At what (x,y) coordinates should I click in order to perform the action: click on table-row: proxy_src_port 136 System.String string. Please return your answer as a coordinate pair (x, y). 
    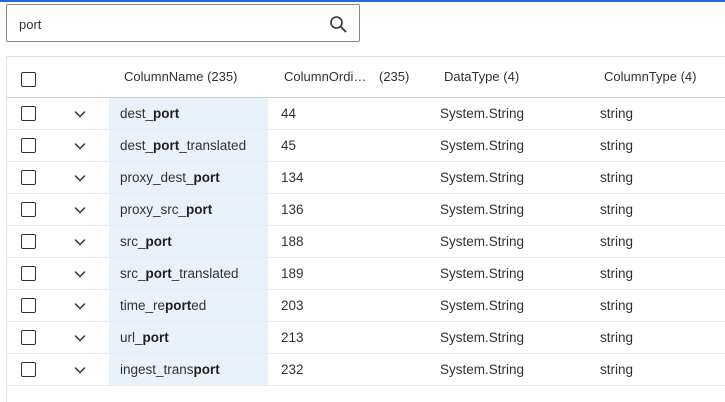
    Looking at the image, I should click on (366, 210).